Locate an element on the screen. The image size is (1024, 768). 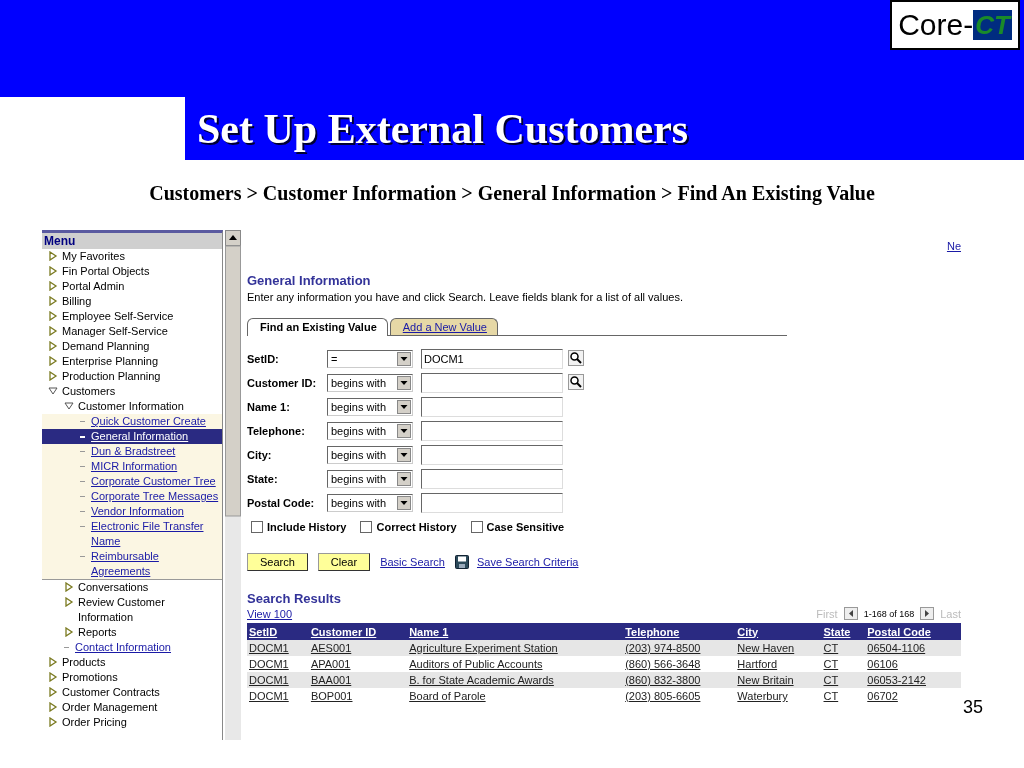
action-button: Search is located at coordinates (277, 562).